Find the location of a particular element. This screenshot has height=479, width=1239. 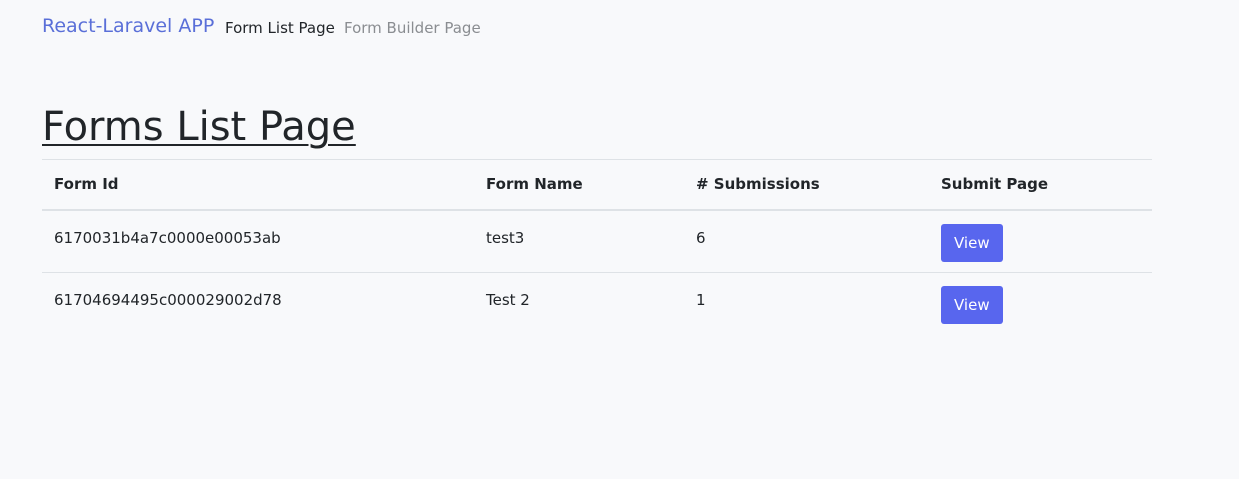

header-submissions: # Submissions is located at coordinates (758, 184).